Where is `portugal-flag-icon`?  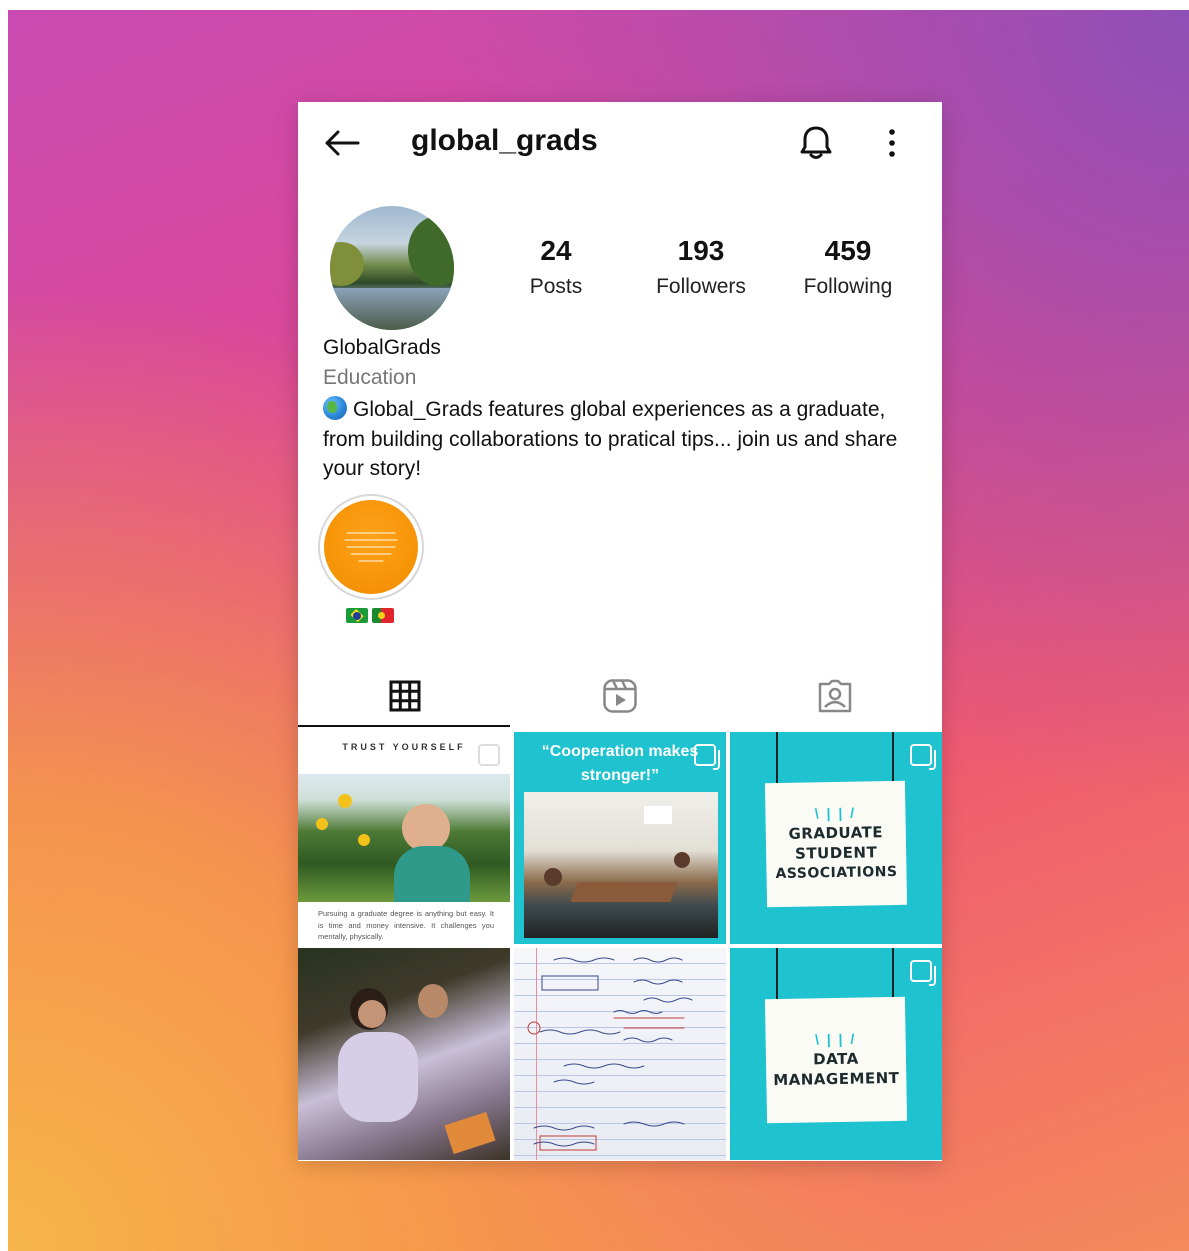
portugal-flag-icon is located at coordinates (383, 615).